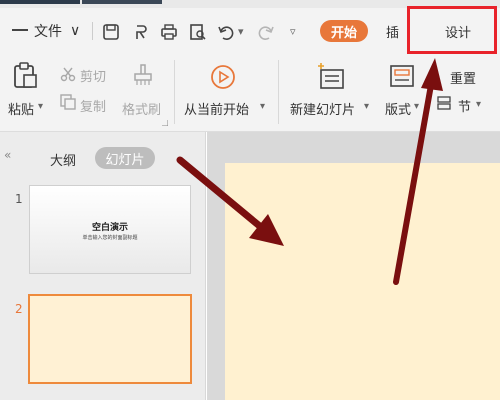 The height and width of the screenshot is (400, 500). Describe the element at coordinates (230, 201) in the screenshot. I see `arrow-to-slide-icon` at that location.